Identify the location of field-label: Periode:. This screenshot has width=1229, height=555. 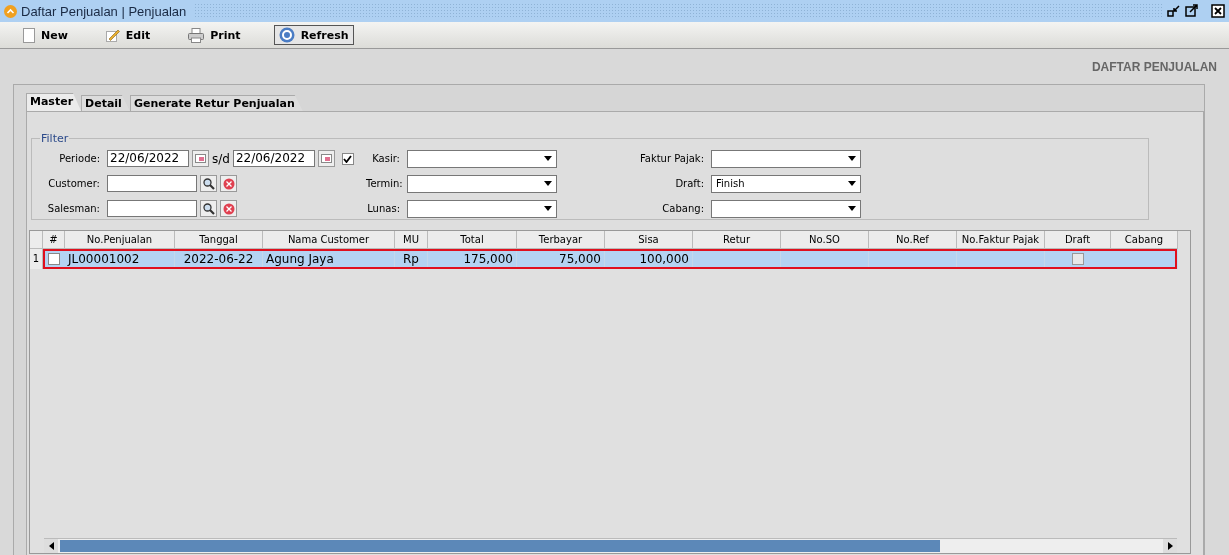
(79, 158).